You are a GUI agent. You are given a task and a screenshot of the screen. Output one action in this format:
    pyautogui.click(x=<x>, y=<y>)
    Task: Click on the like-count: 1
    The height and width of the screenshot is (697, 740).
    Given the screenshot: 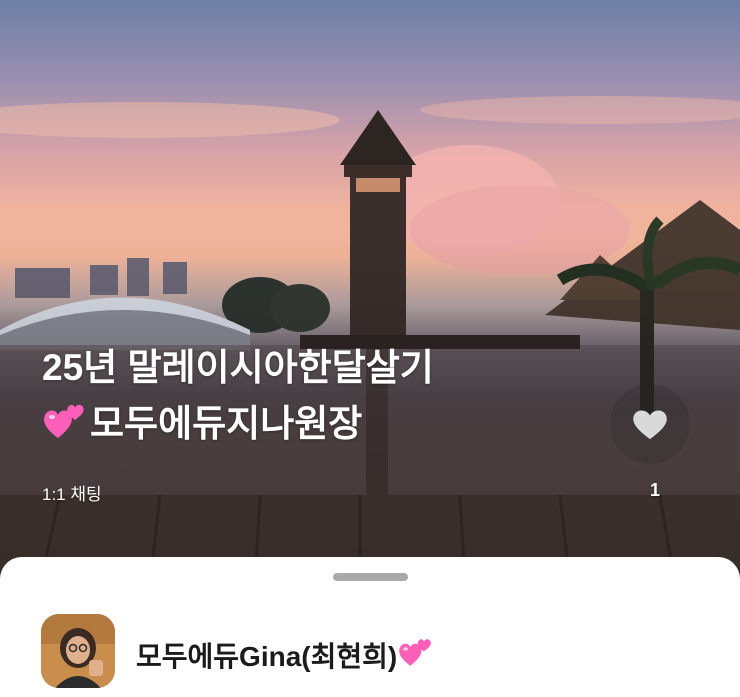 What is the action you would take?
    pyautogui.click(x=654, y=490)
    